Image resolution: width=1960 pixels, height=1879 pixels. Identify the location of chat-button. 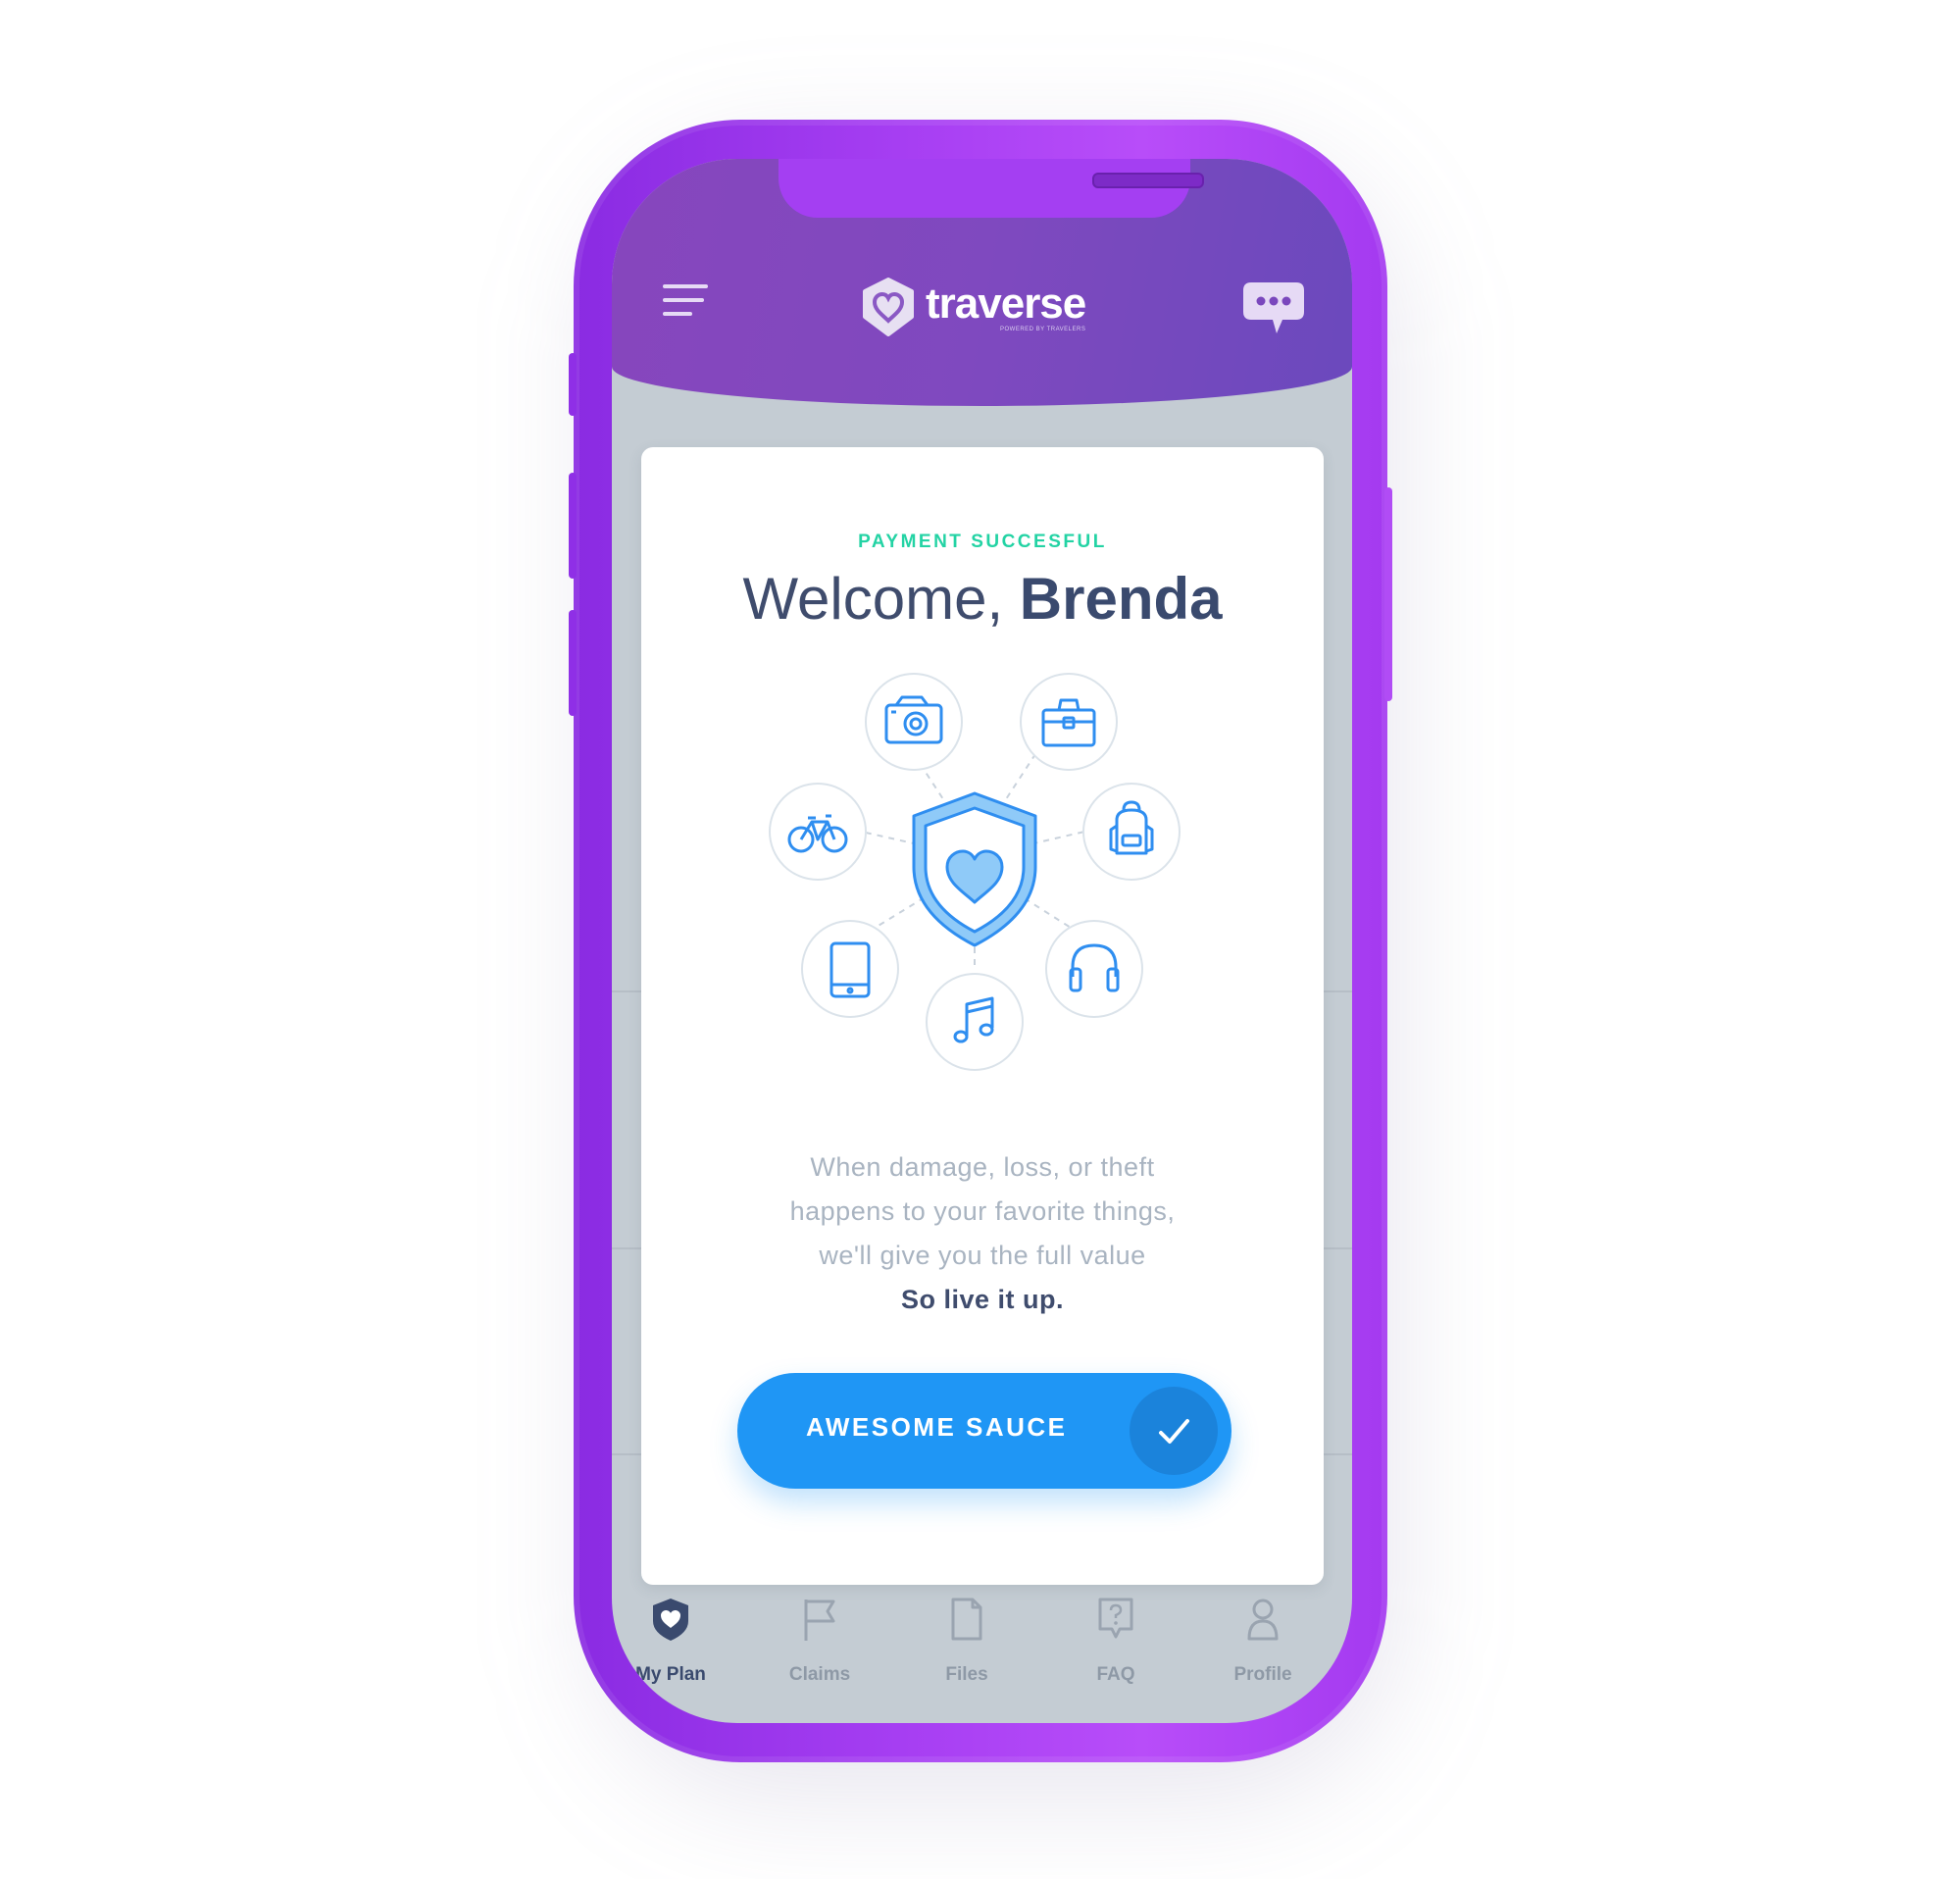
(1273, 309).